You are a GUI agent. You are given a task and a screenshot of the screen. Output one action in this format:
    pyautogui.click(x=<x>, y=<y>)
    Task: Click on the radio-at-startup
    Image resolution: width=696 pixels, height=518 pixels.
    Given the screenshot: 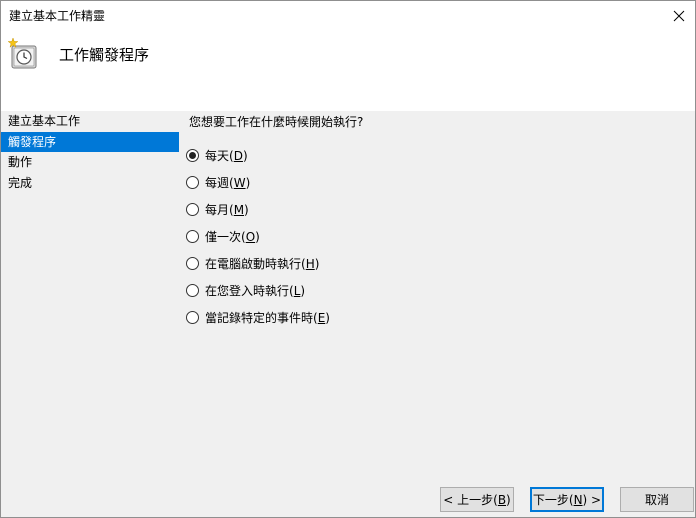 What is the action you would take?
    pyautogui.click(x=192, y=263)
    